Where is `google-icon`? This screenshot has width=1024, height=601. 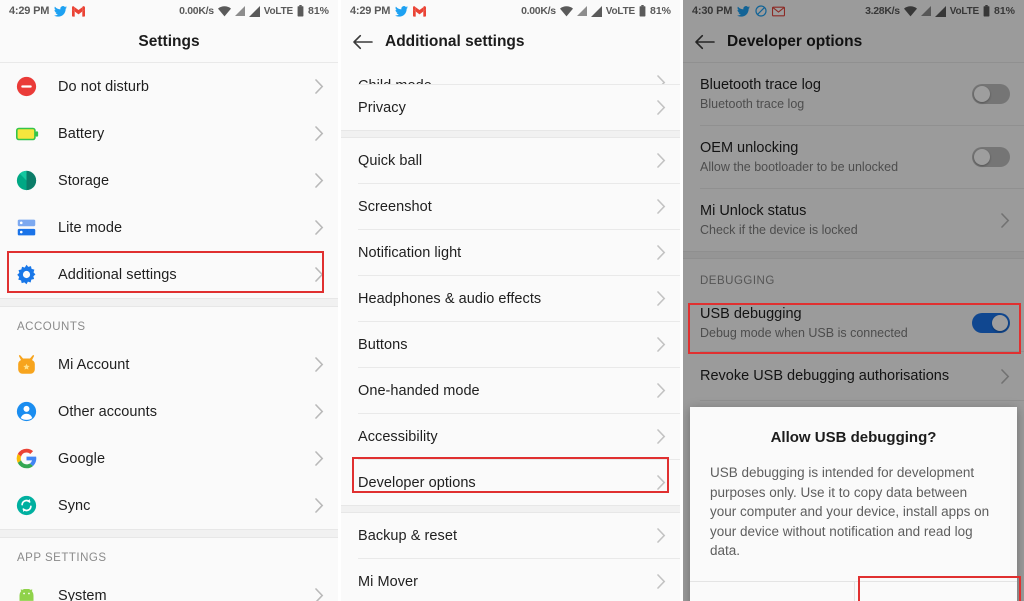 google-icon is located at coordinates (37, 458).